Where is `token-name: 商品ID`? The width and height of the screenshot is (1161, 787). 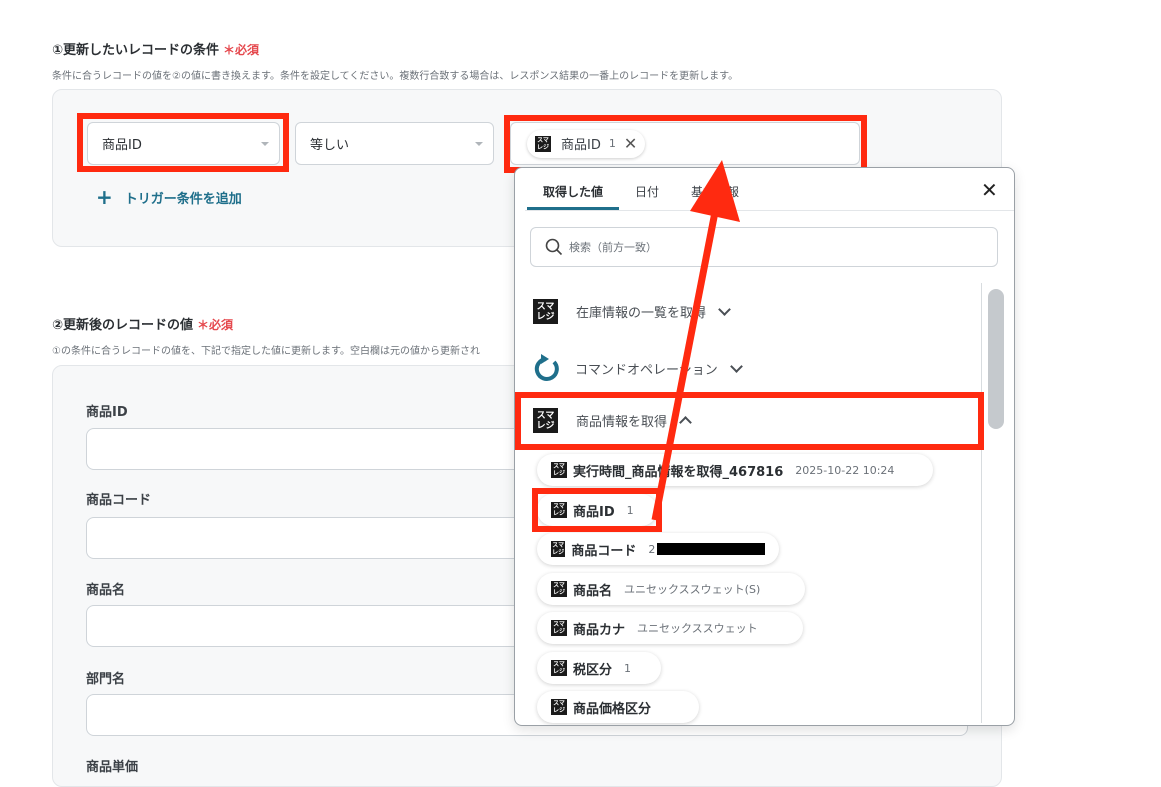
token-name: 商品ID is located at coordinates (581, 145).